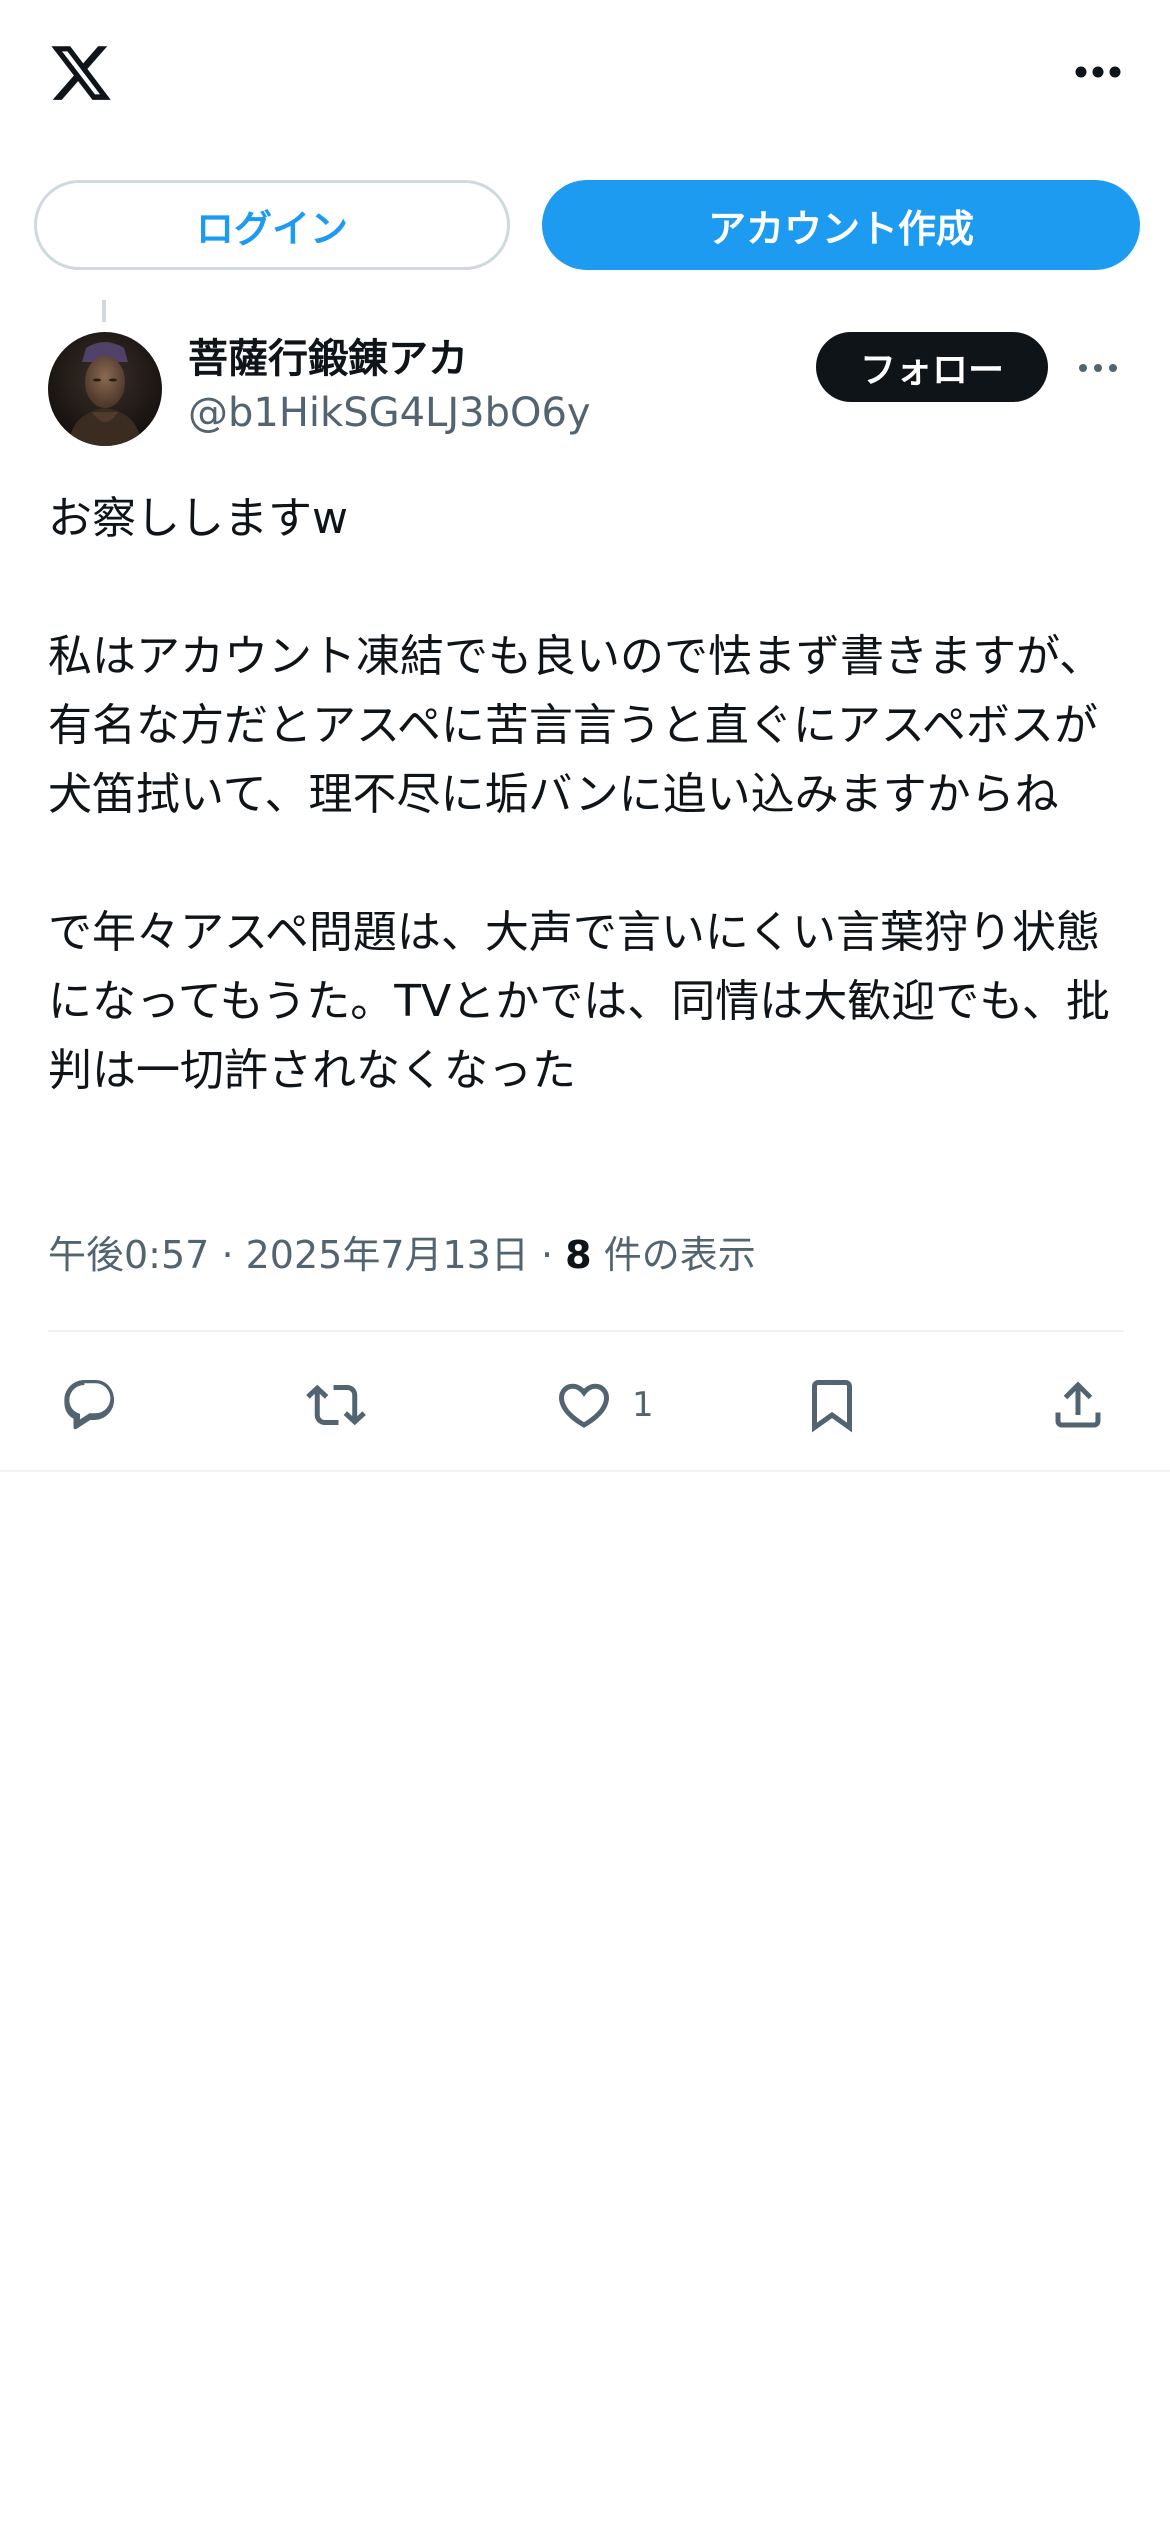 This screenshot has height=2532, width=1170. I want to click on auth-buttons: ログイン アカウント作成, so click(587, 225).